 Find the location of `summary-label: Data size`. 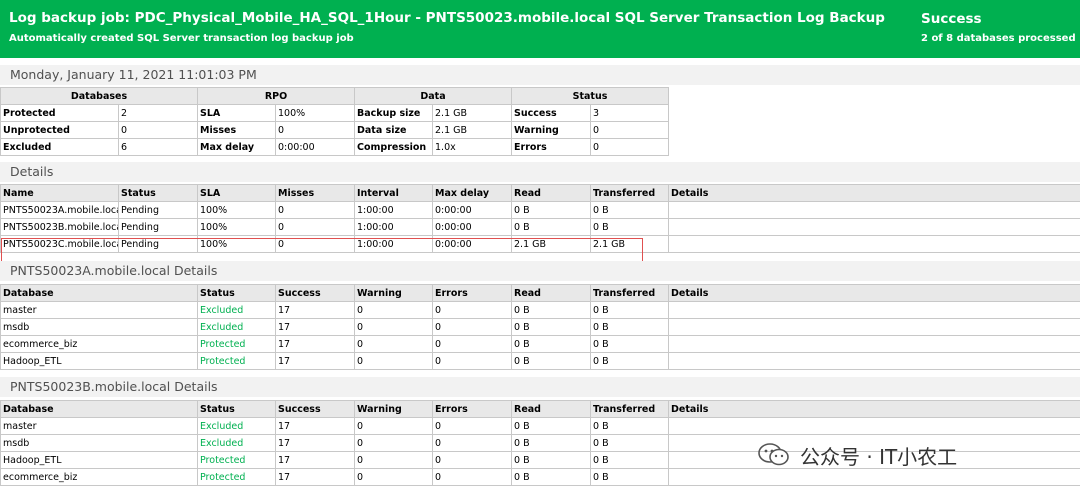

summary-label: Data size is located at coordinates (394, 130).